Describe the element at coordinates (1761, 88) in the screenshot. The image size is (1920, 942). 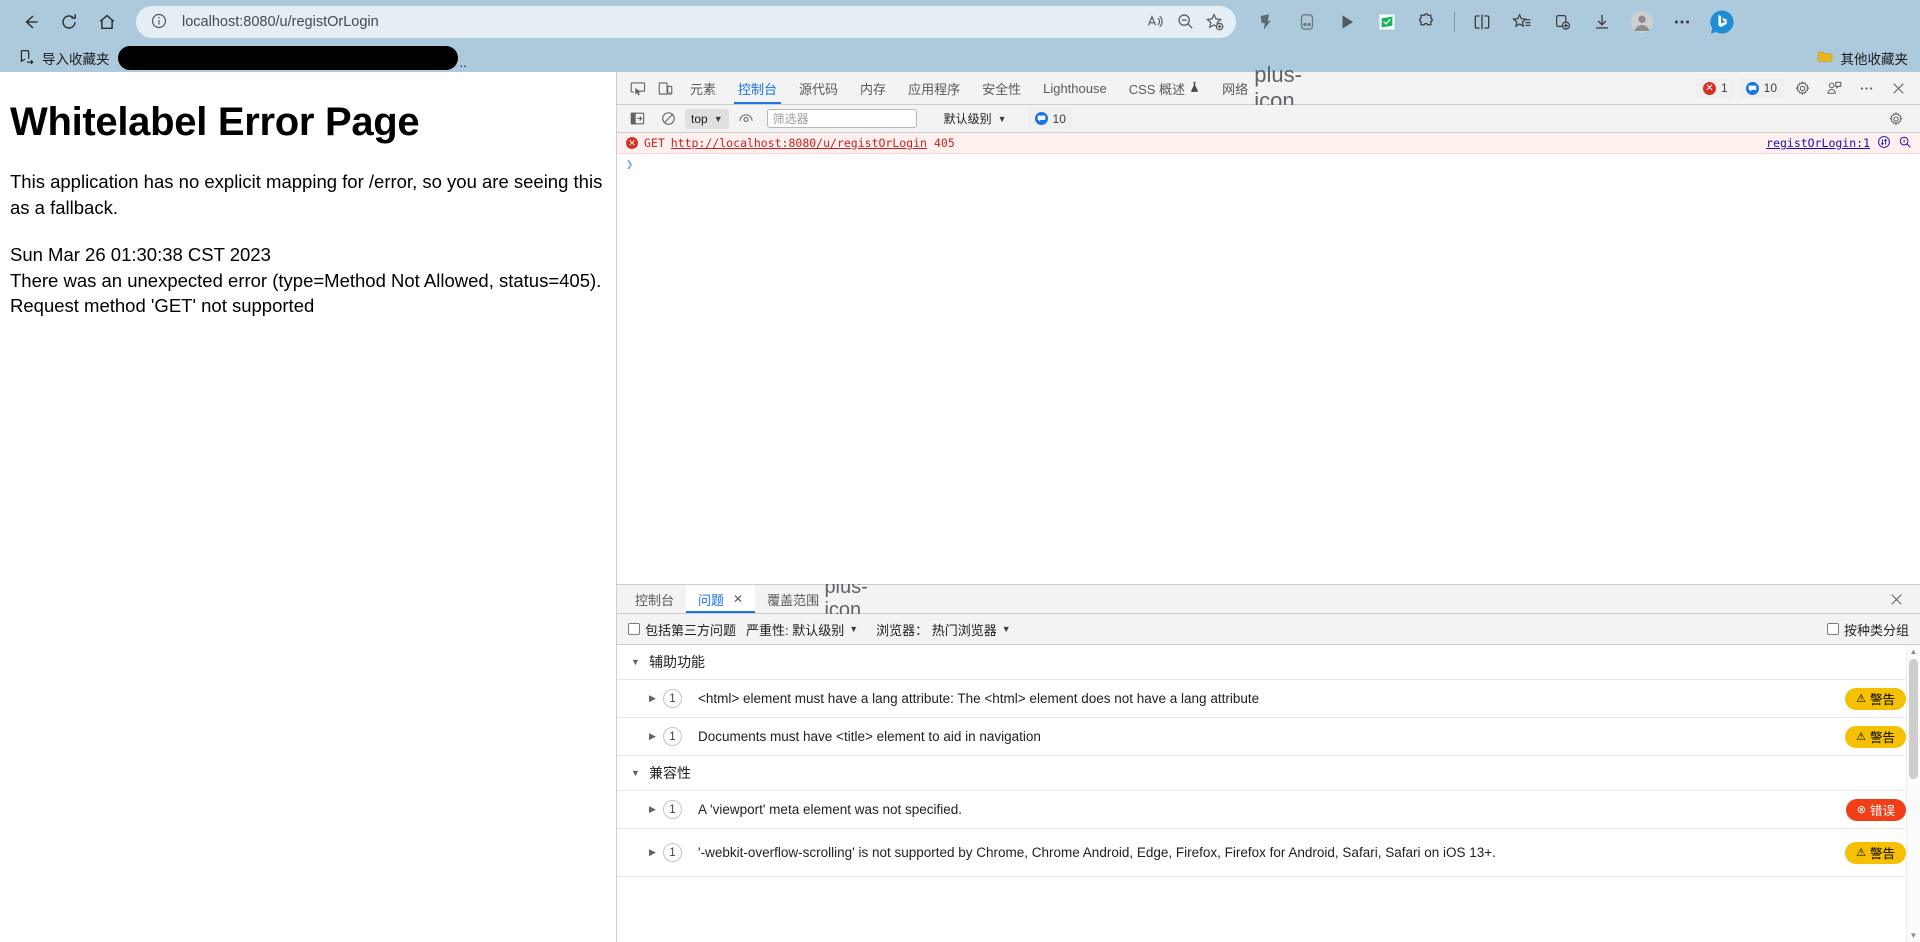
I see `warning-count-chip: 10` at that location.